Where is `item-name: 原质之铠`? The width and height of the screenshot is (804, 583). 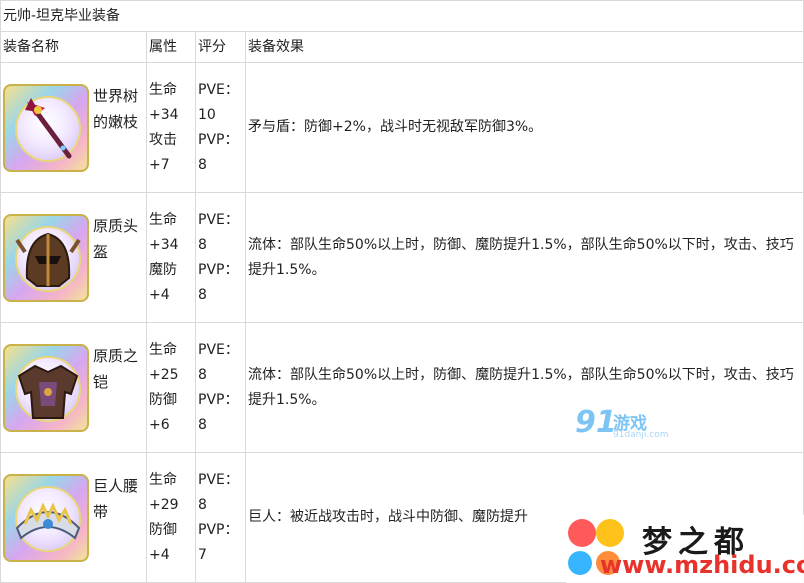
item-name: 原质之铠 is located at coordinates (116, 368).